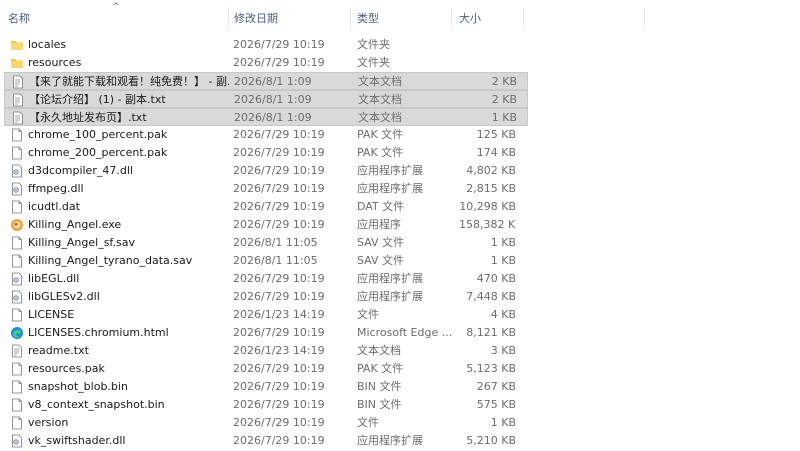  What do you see at coordinates (496, 404) in the screenshot?
I see `file-size: 575 KB` at bounding box center [496, 404].